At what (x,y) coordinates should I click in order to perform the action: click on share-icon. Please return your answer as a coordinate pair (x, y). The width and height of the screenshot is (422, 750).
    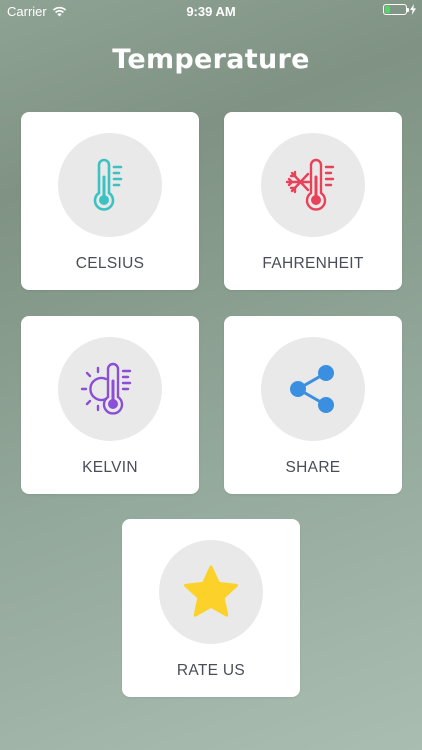
    Looking at the image, I should click on (312, 389).